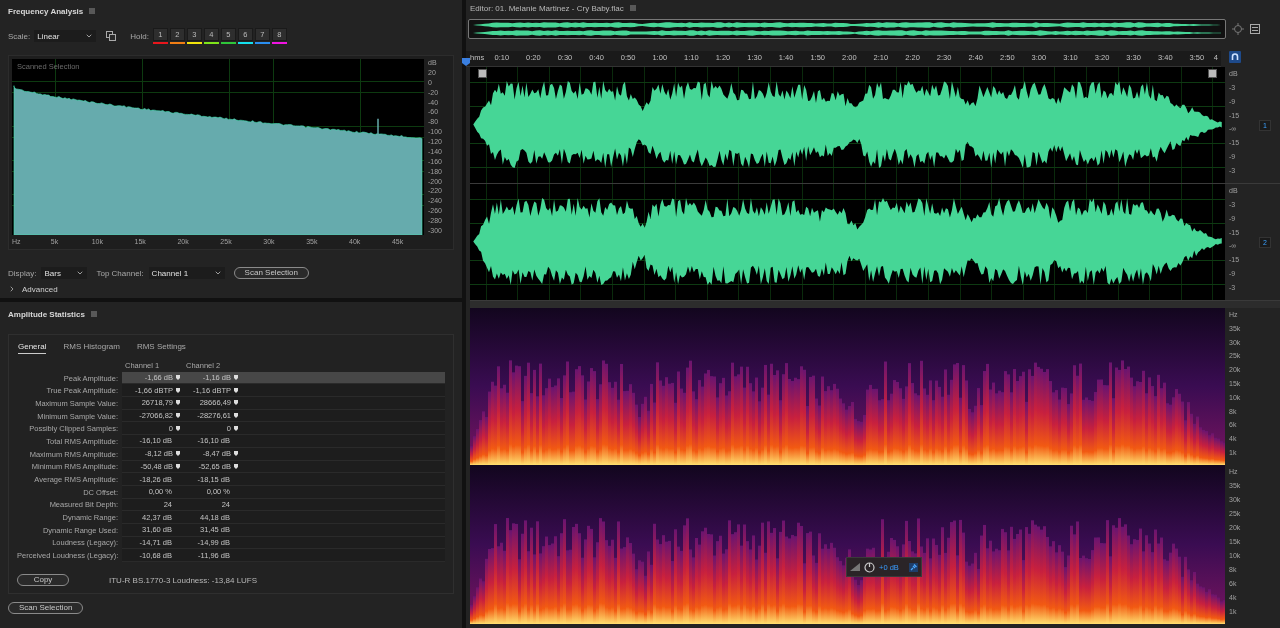 This screenshot has height=628, width=1280. I want to click on copy-button: Copy, so click(43, 580).